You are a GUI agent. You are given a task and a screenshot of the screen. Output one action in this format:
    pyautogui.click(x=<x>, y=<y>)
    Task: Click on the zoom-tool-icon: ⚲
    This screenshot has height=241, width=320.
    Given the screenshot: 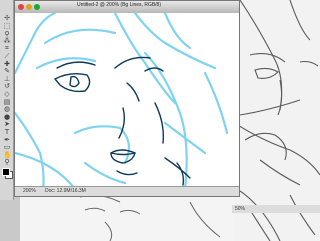 What is the action you would take?
    pyautogui.click(x=7, y=162)
    